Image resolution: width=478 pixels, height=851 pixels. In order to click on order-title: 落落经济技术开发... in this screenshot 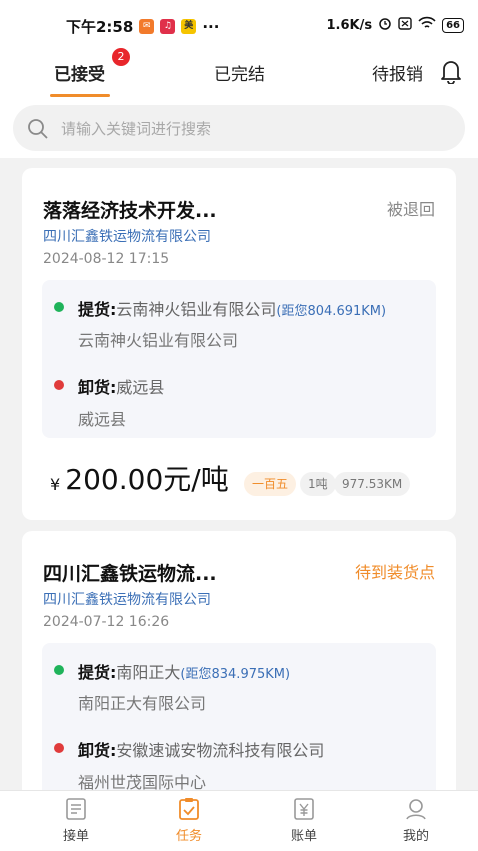, I will do `click(130, 211)`.